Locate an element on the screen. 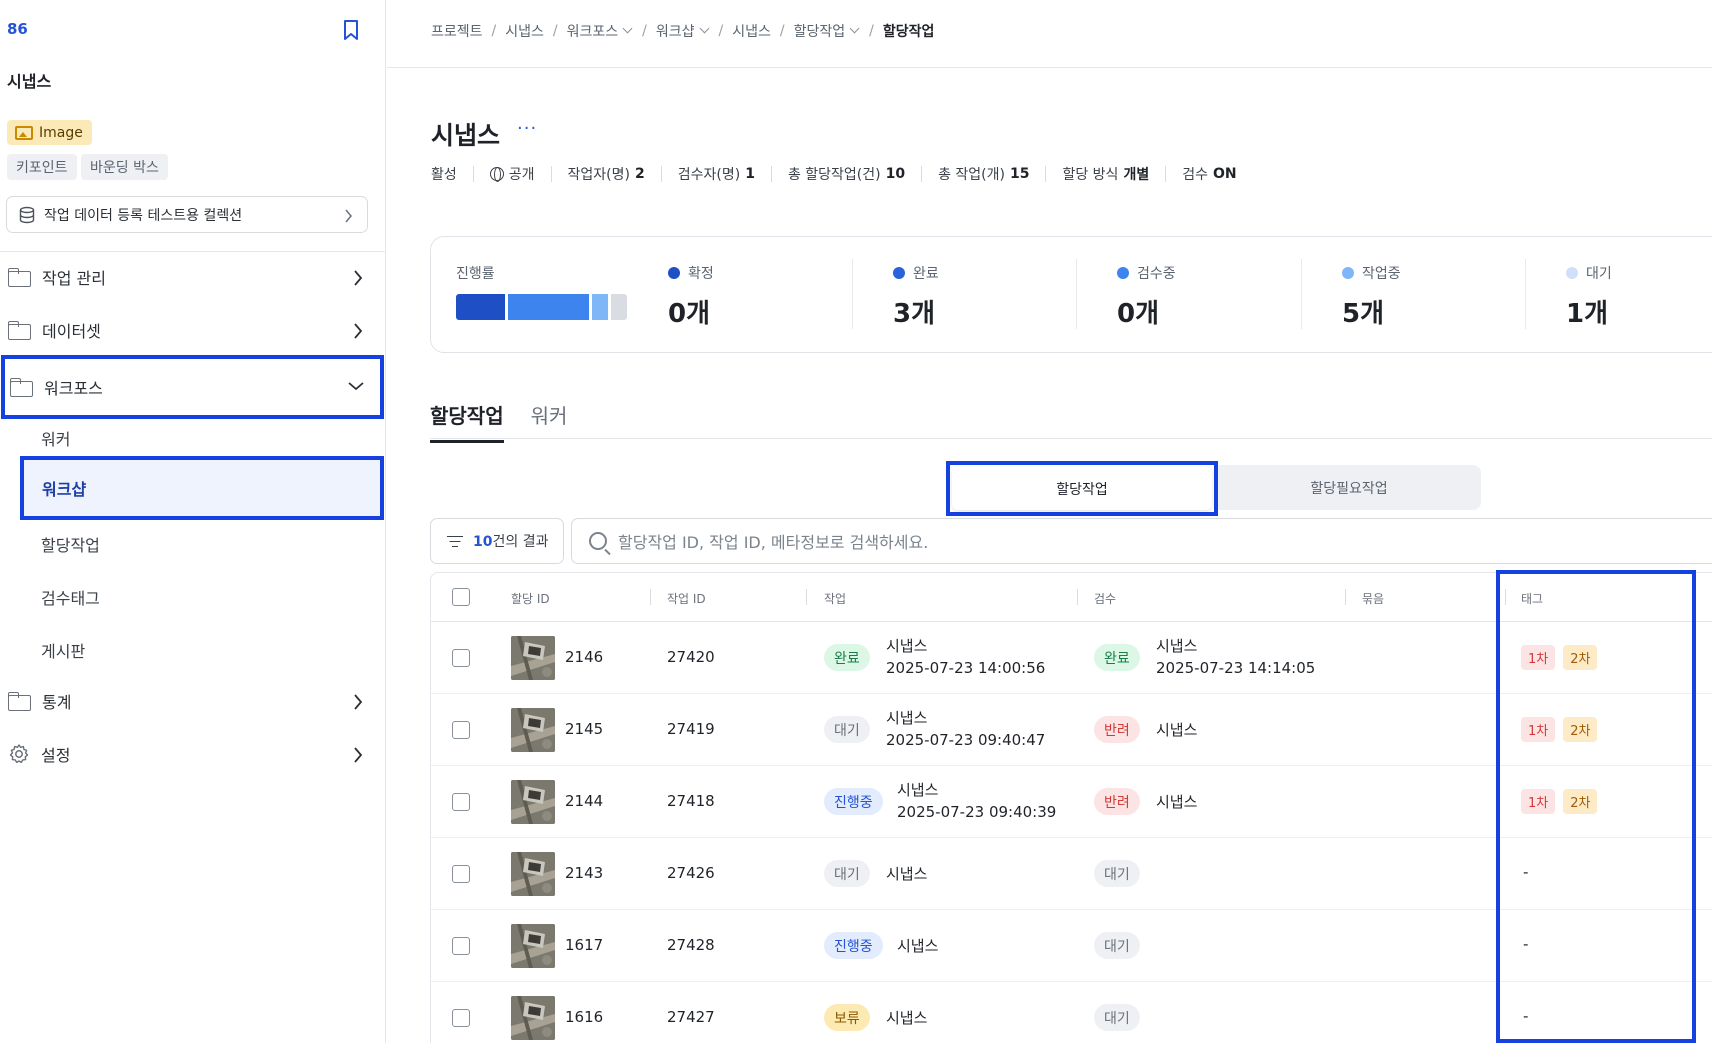 The height and width of the screenshot is (1043, 1712). filter-icon is located at coordinates (455, 541).